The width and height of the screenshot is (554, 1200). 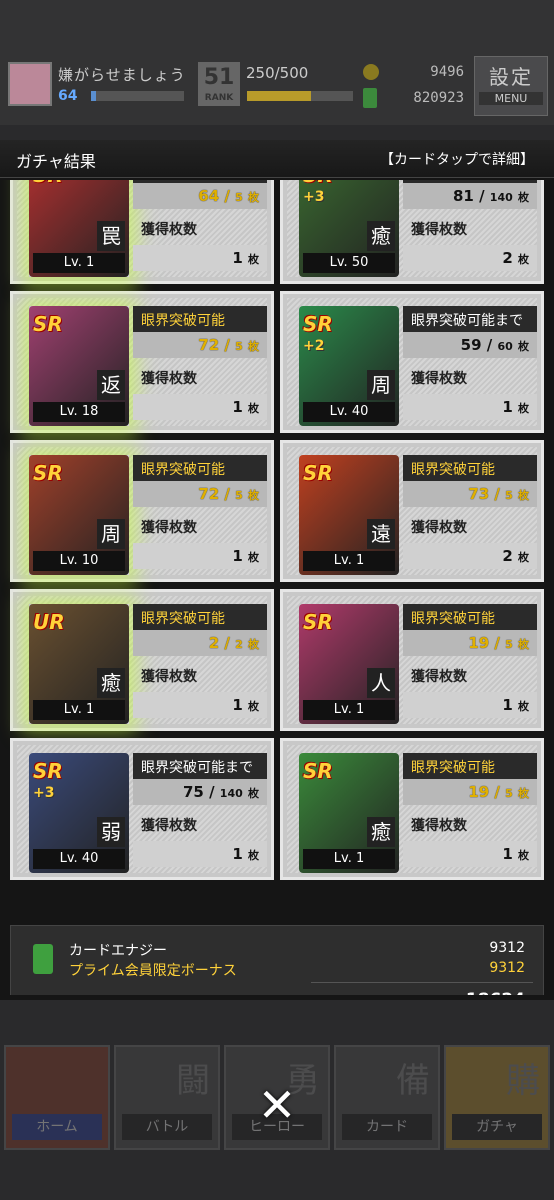 I want to click on card-art: SR 遠 Lv. 1, so click(x=349, y=515).